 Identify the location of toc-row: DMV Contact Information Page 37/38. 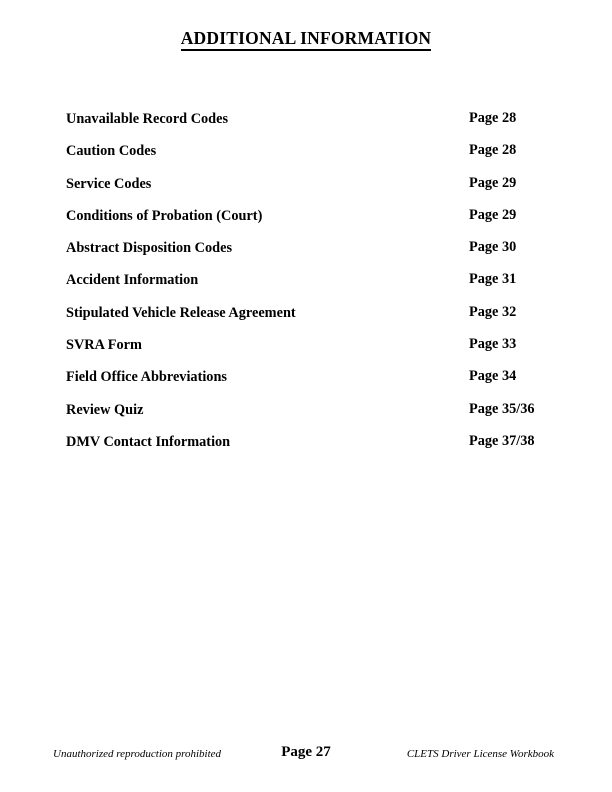
(309, 449).